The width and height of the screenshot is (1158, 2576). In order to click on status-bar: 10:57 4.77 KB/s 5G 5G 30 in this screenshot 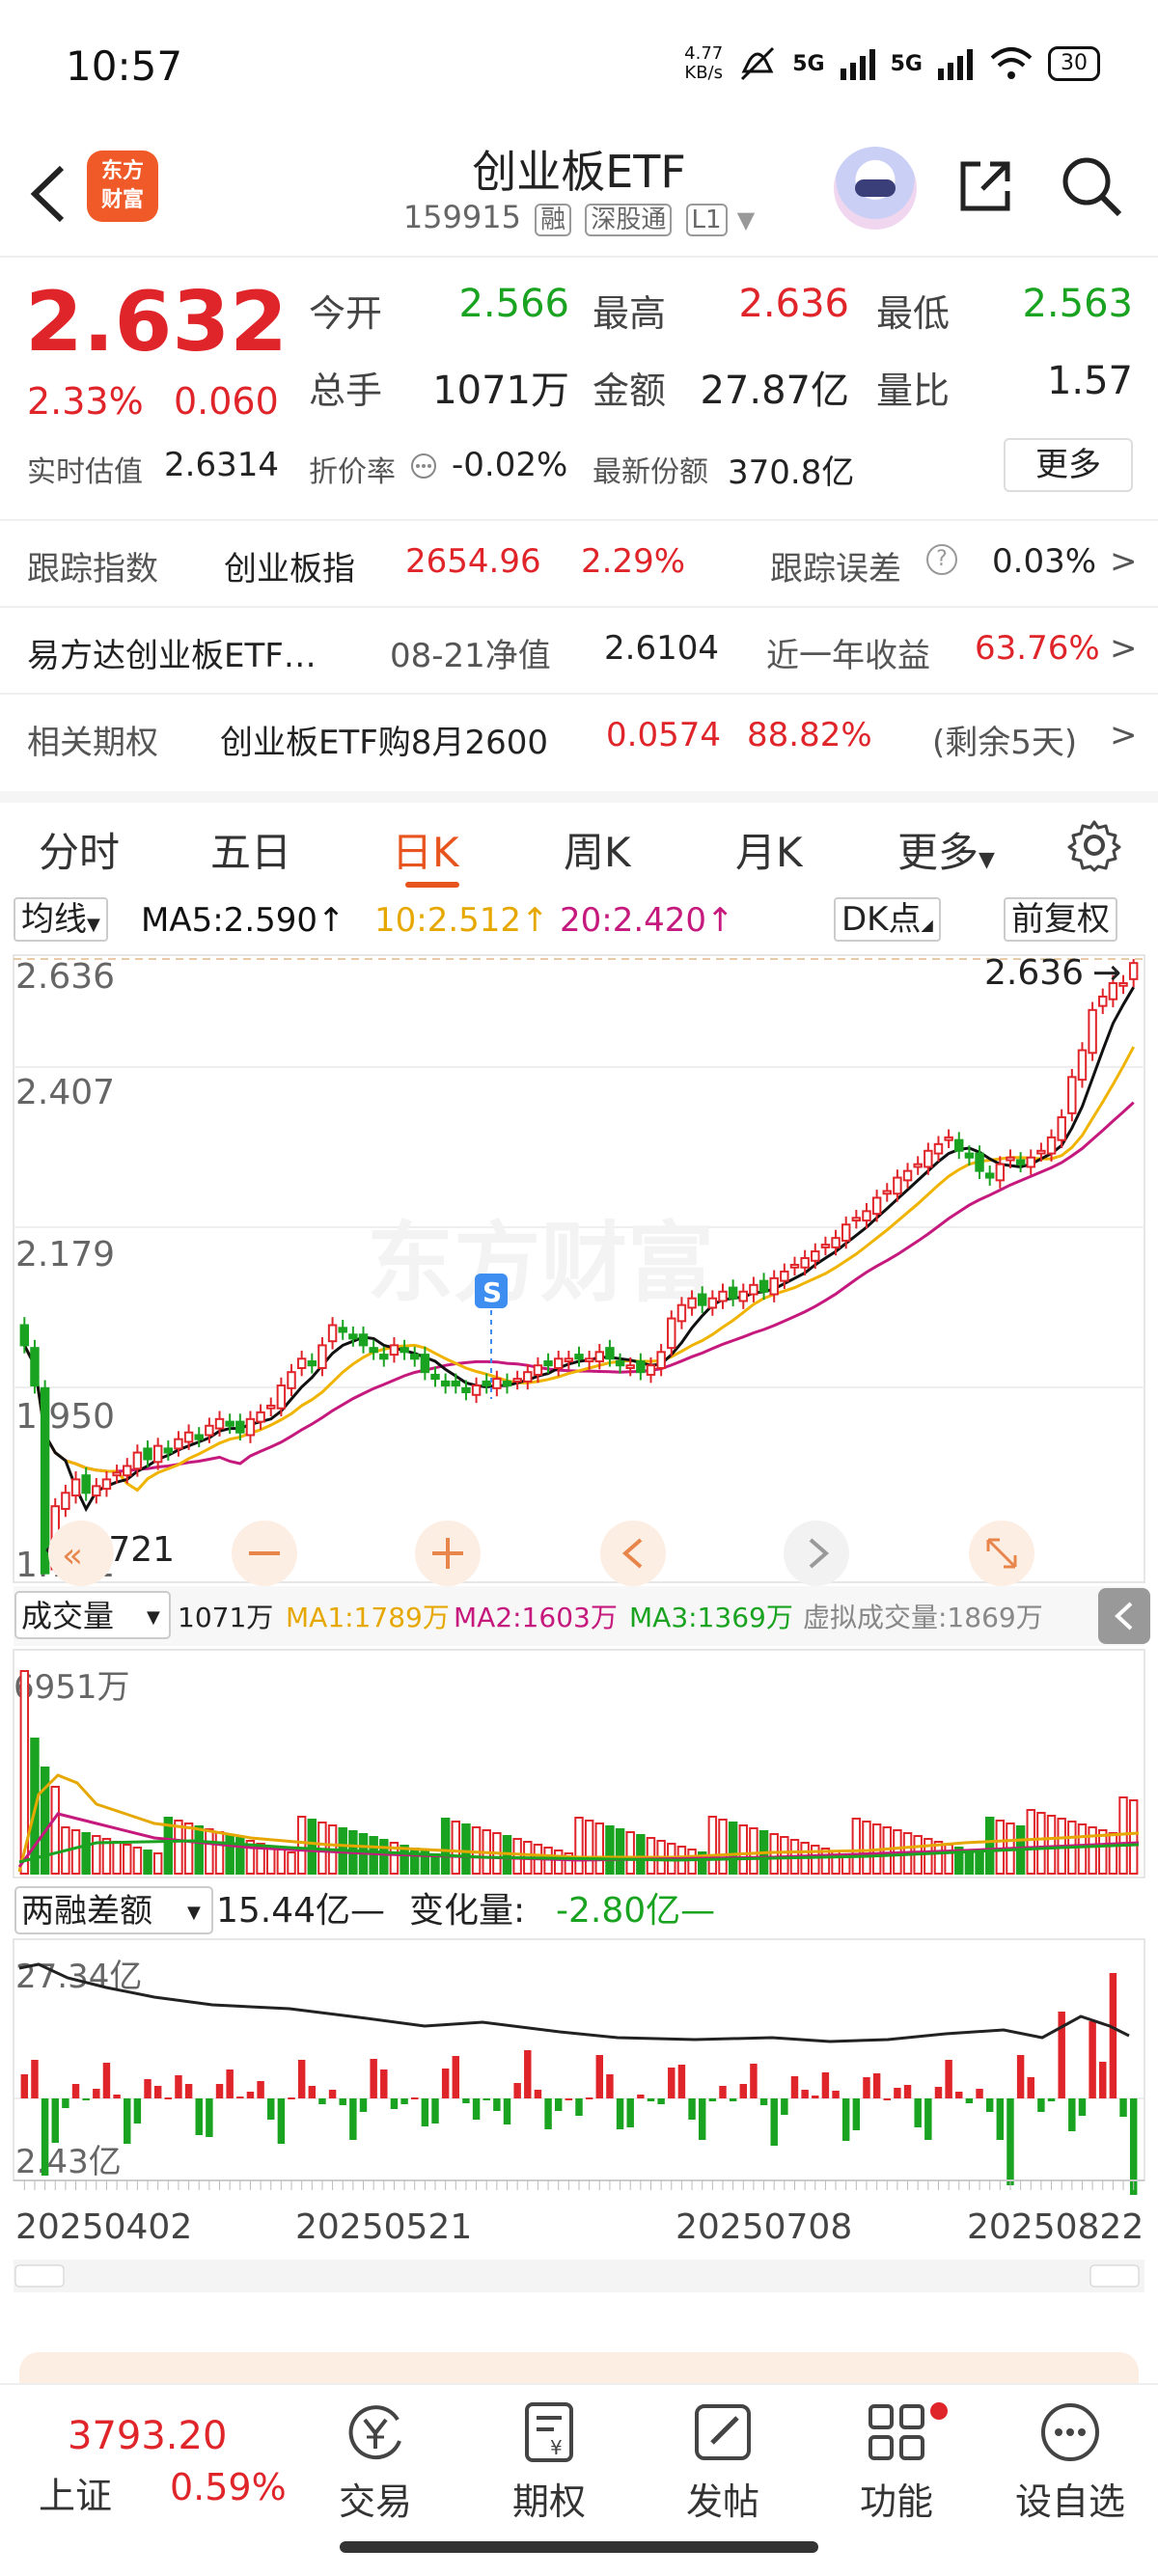, I will do `click(579, 67)`.